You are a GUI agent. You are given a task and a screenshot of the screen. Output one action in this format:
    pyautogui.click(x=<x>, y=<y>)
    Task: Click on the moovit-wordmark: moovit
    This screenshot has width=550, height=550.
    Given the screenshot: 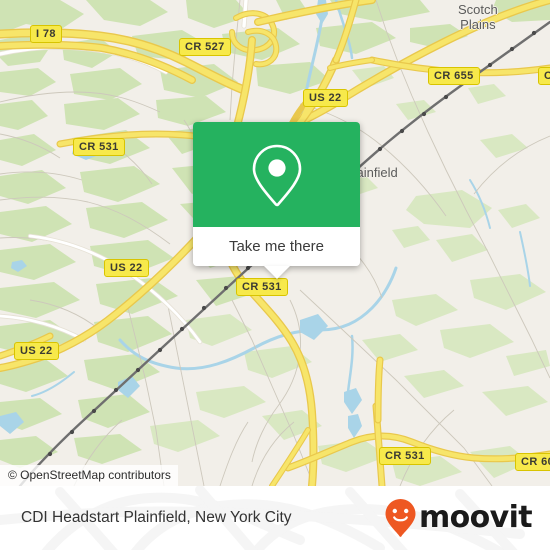 What is the action you would take?
    pyautogui.click(x=475, y=517)
    